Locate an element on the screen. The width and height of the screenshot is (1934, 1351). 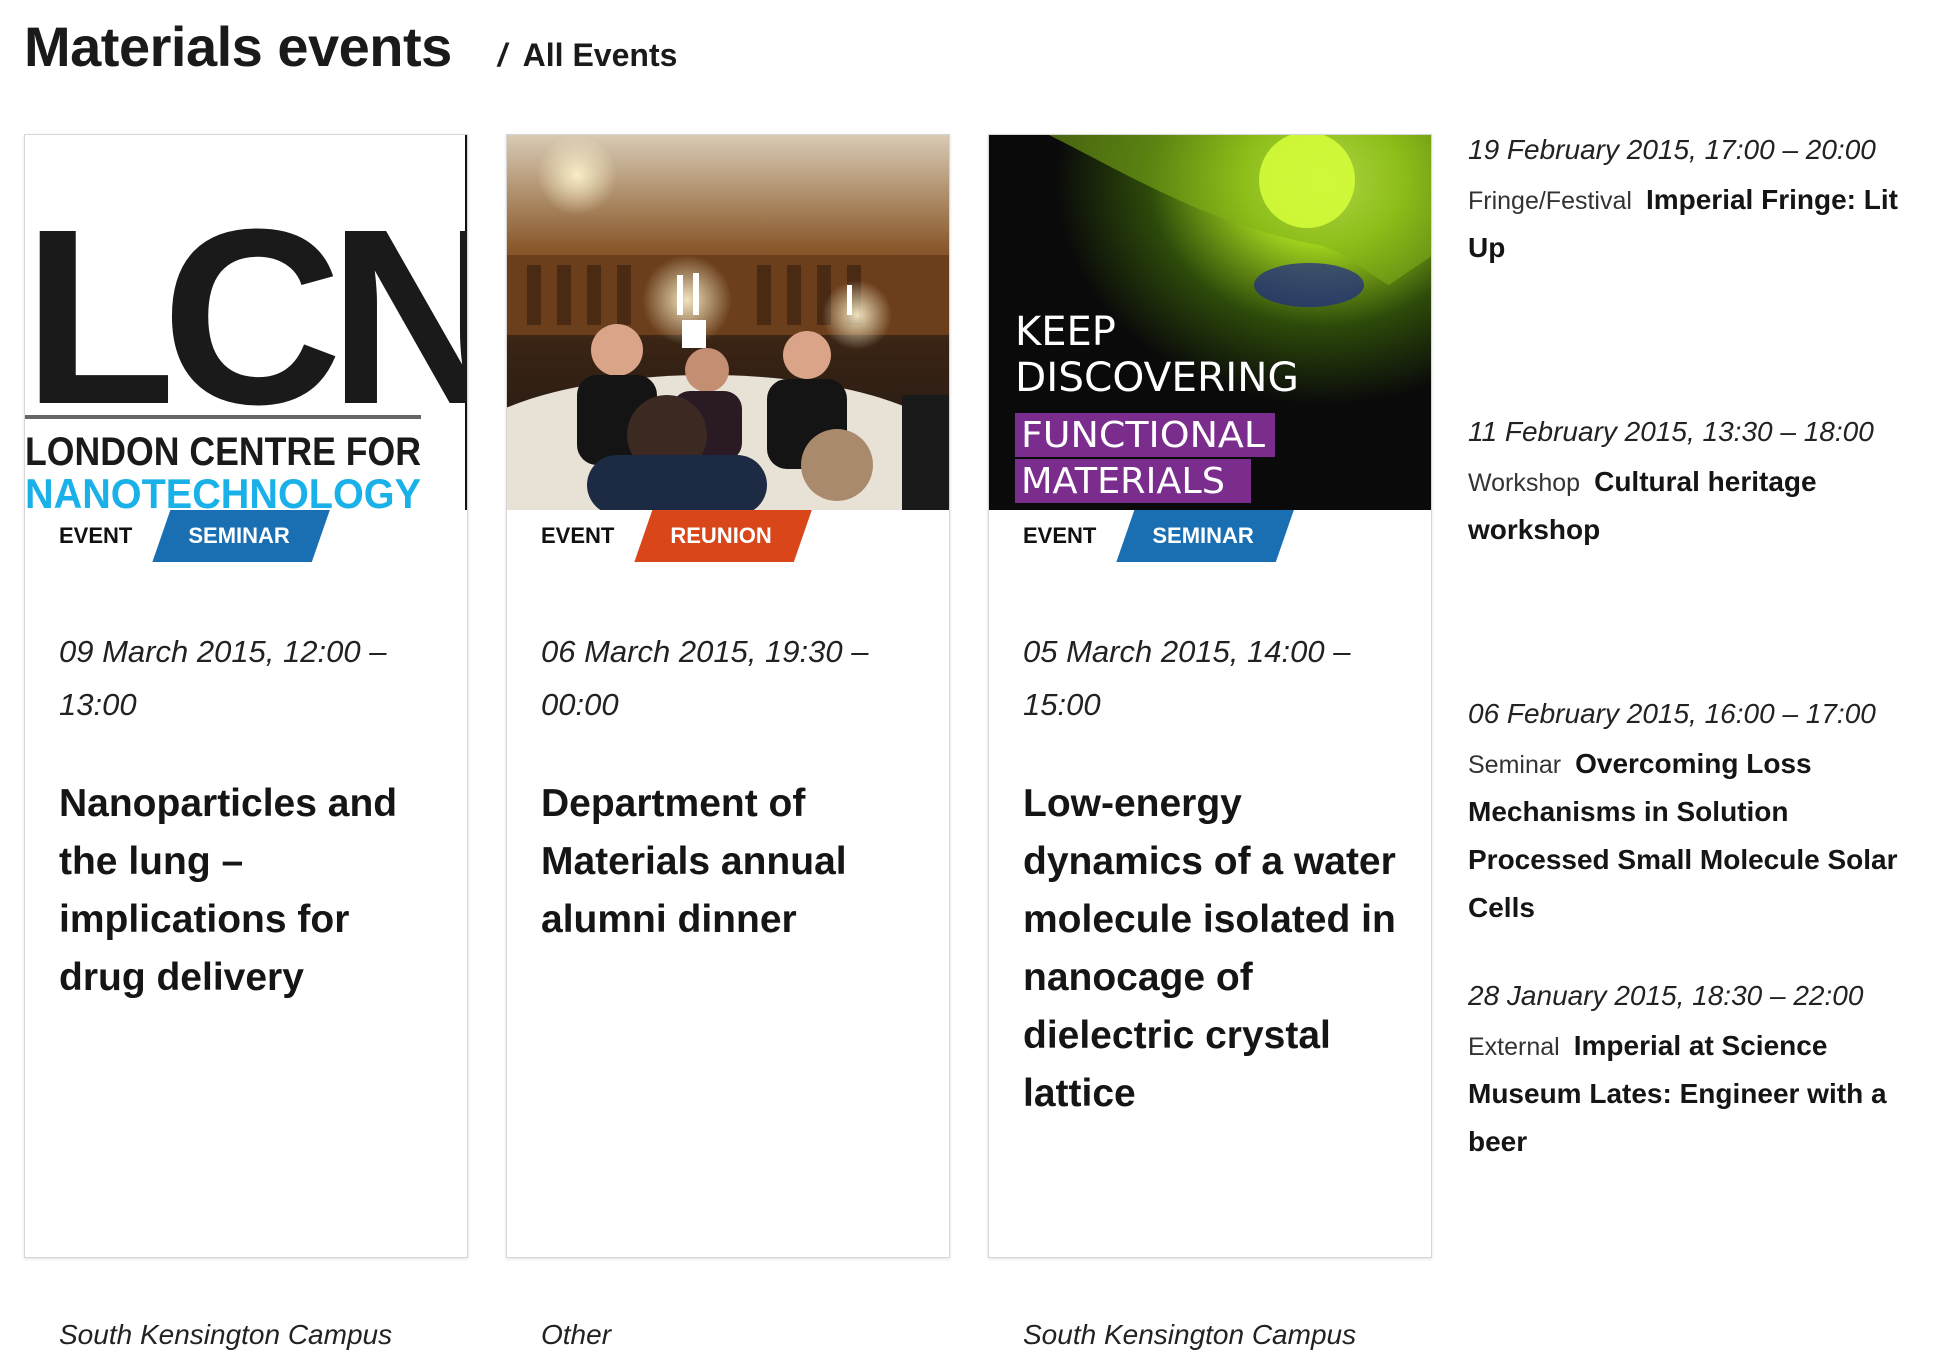
lcn-logo-image: LCN LONDON CENTRE FOR NANOTECHNOLOGY is located at coordinates (246, 322).